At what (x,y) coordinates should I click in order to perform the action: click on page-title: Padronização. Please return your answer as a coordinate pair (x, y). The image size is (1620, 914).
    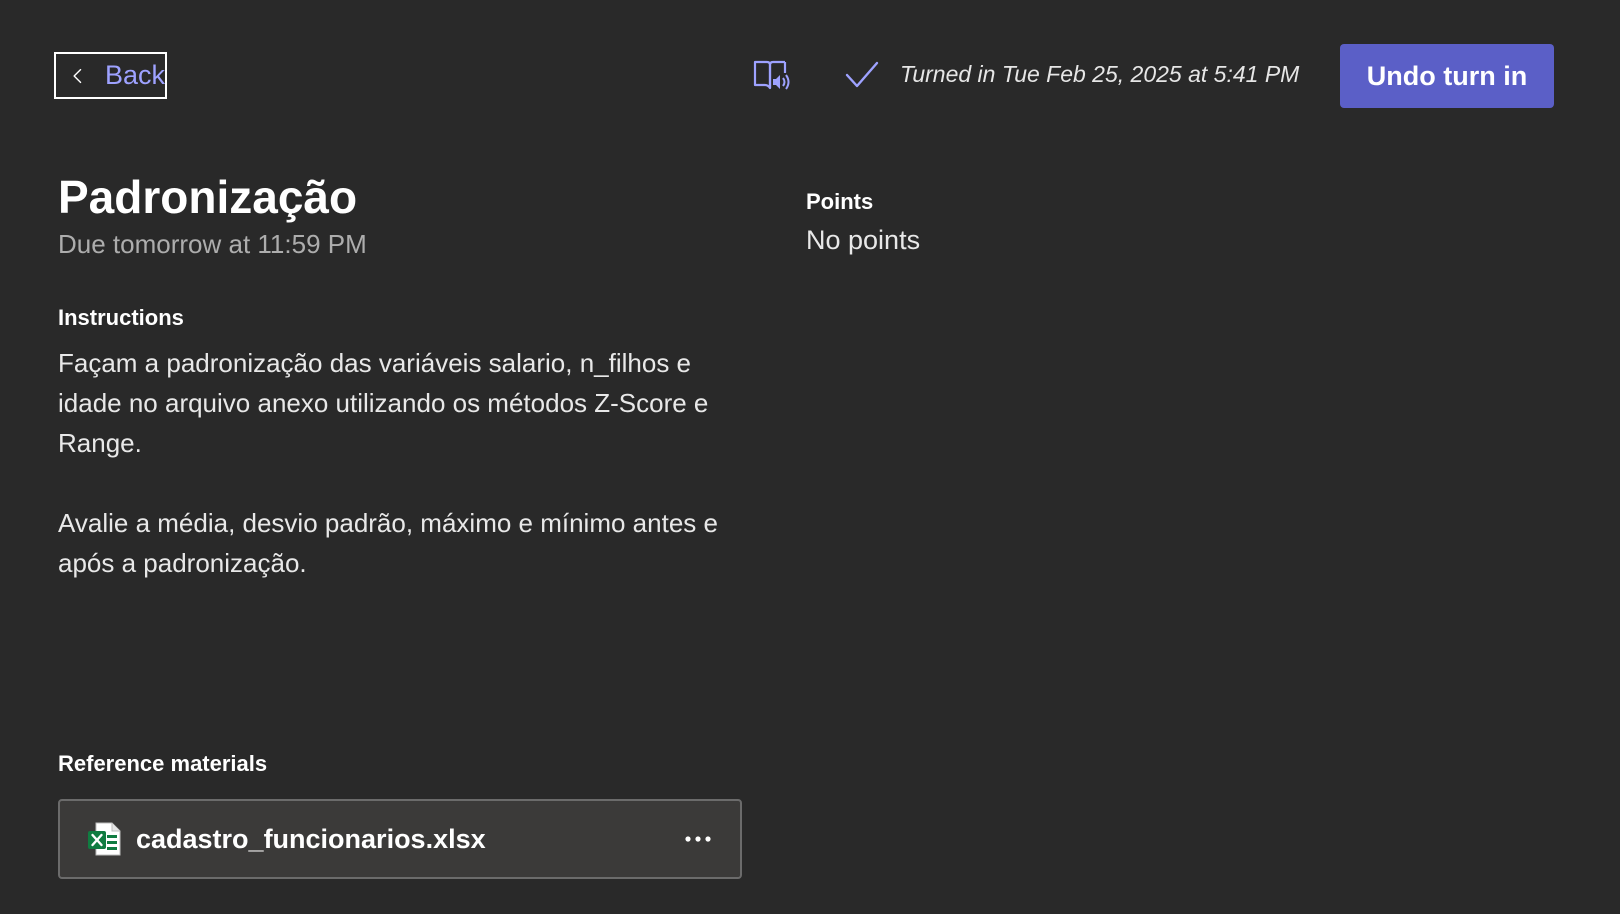
    Looking at the image, I should click on (208, 197).